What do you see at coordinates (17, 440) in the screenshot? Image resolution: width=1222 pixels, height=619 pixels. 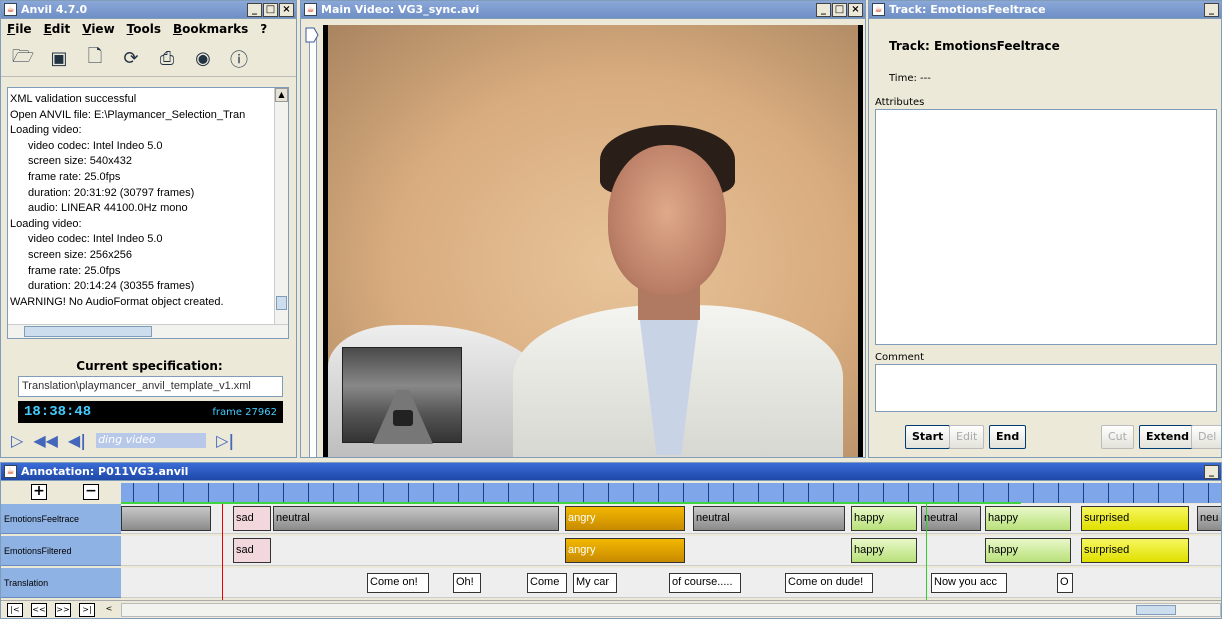 I see `play-icon: ▷` at bounding box center [17, 440].